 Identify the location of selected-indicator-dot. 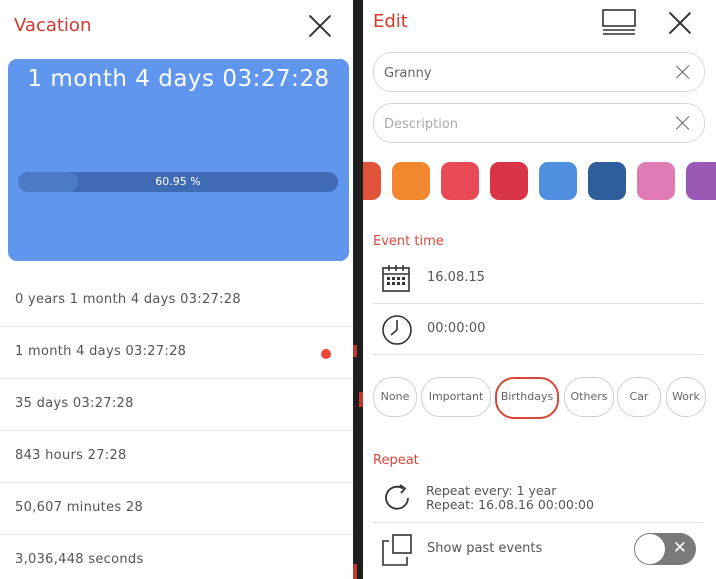
(326, 354).